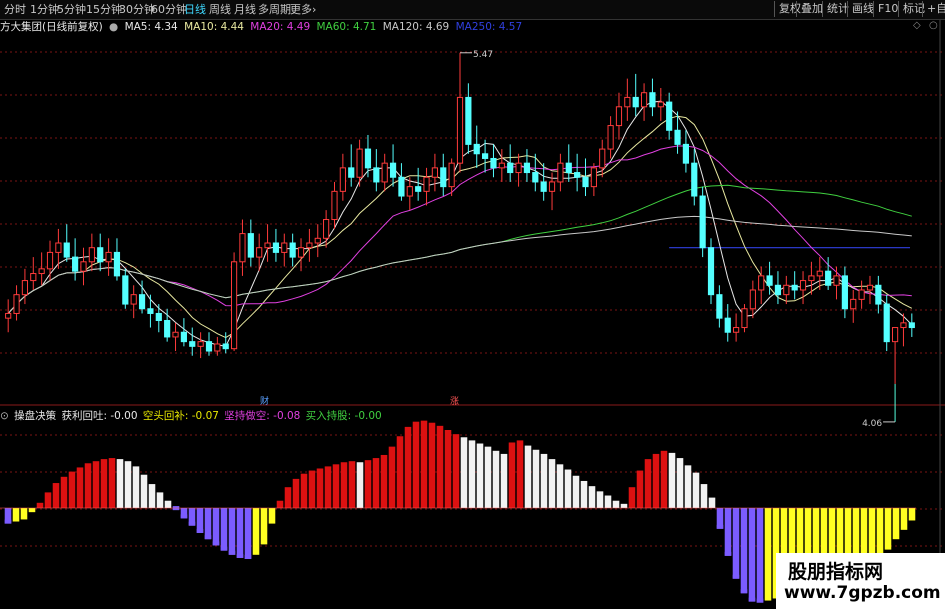 Image resolution: width=945 pixels, height=609 pixels. Describe the element at coordinates (862, 593) in the screenshot. I see `watermark-url: www.7gpzb.com` at that location.